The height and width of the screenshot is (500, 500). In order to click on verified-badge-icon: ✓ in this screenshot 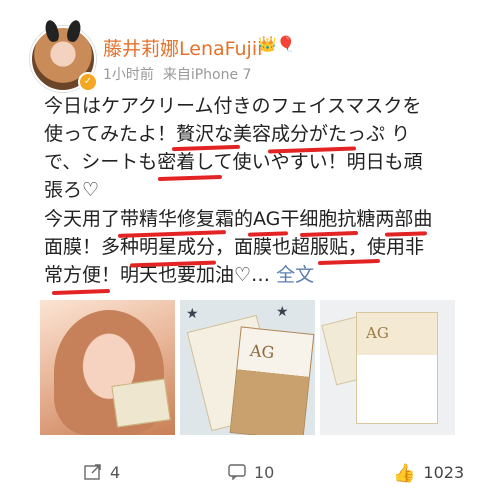, I will do `click(88, 82)`.